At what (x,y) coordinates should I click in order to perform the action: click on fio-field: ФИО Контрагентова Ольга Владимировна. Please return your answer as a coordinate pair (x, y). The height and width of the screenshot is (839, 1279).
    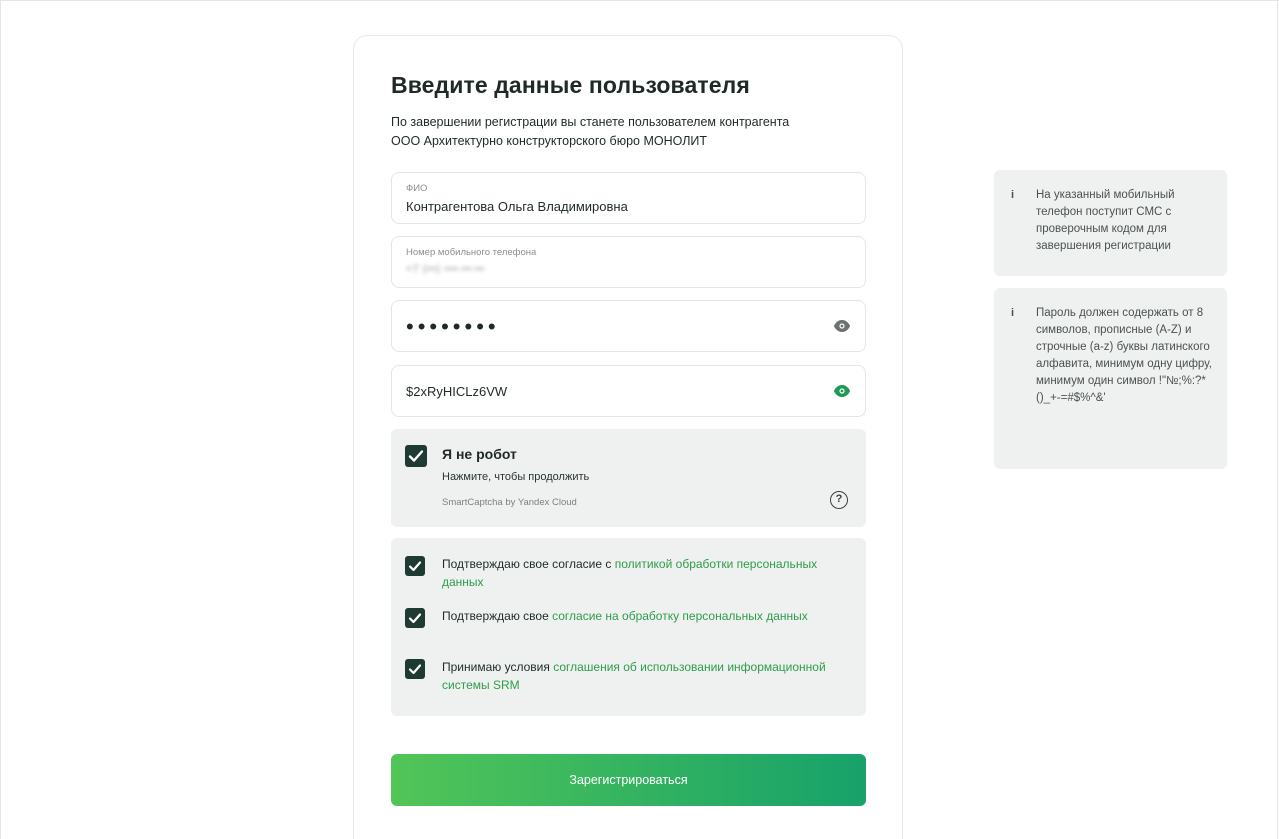
    Looking at the image, I should click on (628, 198).